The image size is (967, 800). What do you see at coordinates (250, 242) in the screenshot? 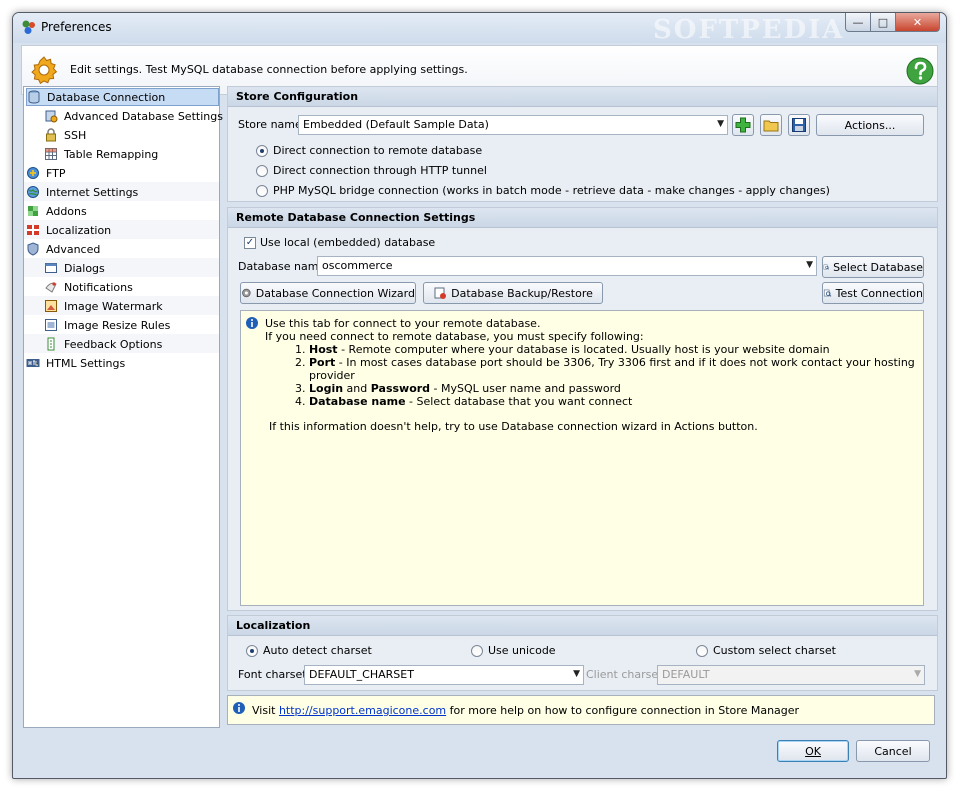
I see `checkmark-icon: ✓` at bounding box center [250, 242].